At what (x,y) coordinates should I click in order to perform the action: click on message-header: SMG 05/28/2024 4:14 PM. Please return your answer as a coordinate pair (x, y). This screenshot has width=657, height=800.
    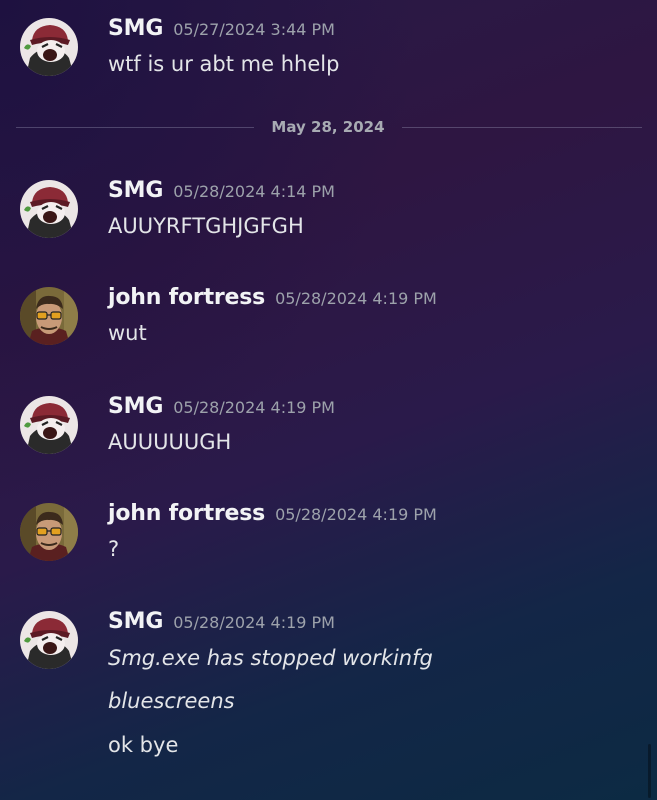
    Looking at the image, I should click on (221, 191).